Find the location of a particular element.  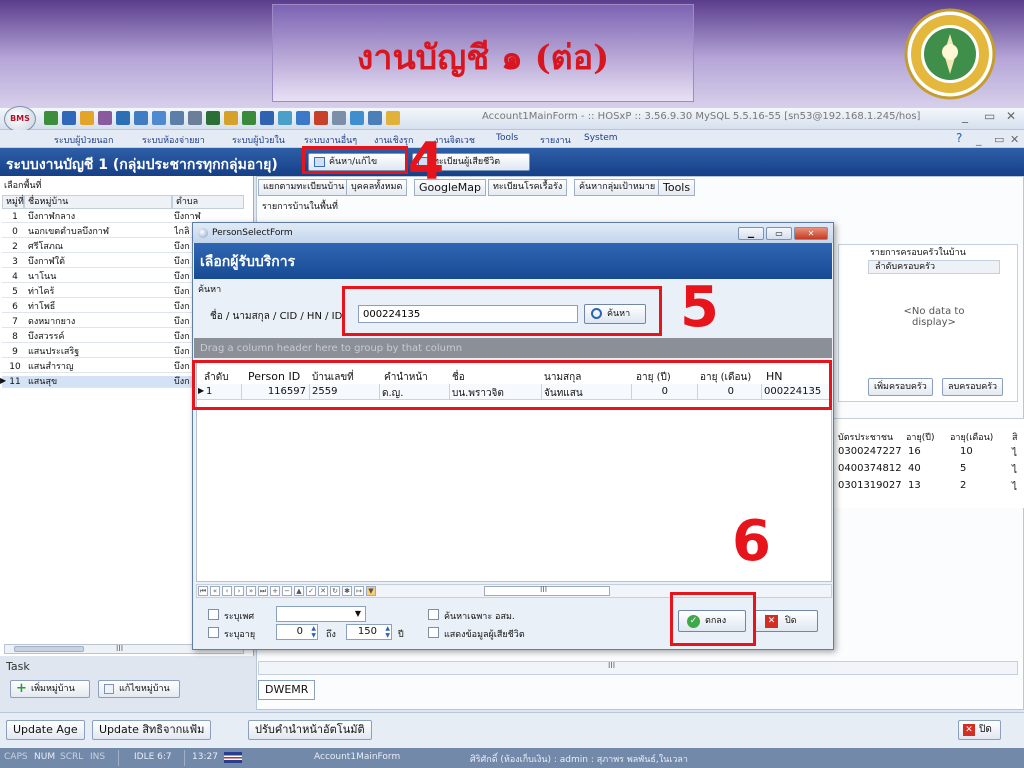

column-moo: หมู่ที่ is located at coordinates (13, 202).